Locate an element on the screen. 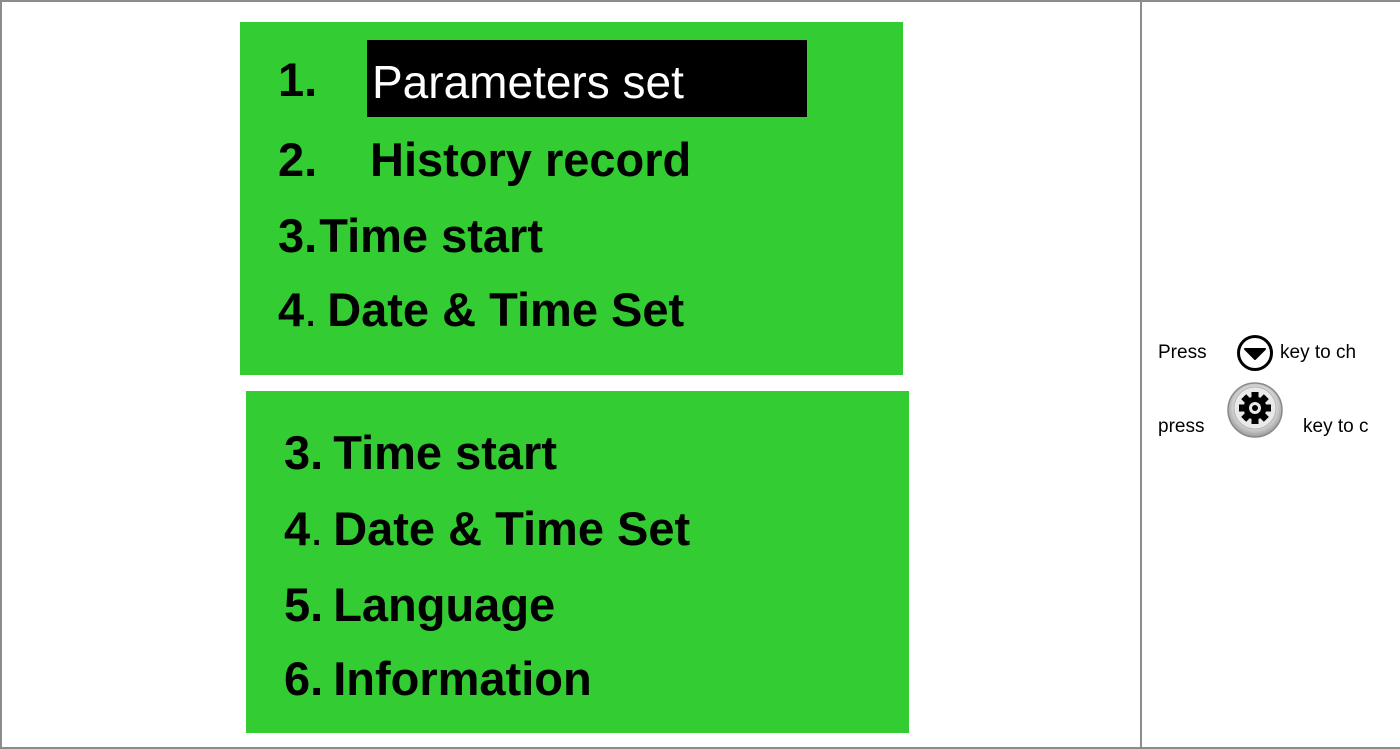 This screenshot has height=749, width=1400. instruction-line-2-prefix: press is located at coordinates (1181, 426).